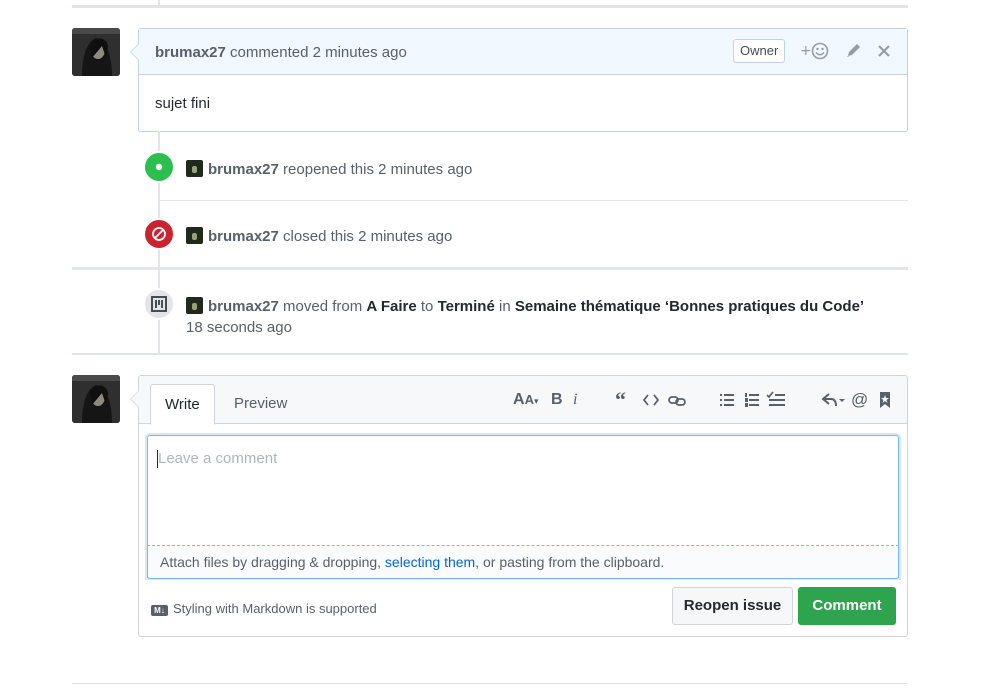 The image size is (998, 690). What do you see at coordinates (525, 400) in the screenshot?
I see `header-icon: AA▾` at bounding box center [525, 400].